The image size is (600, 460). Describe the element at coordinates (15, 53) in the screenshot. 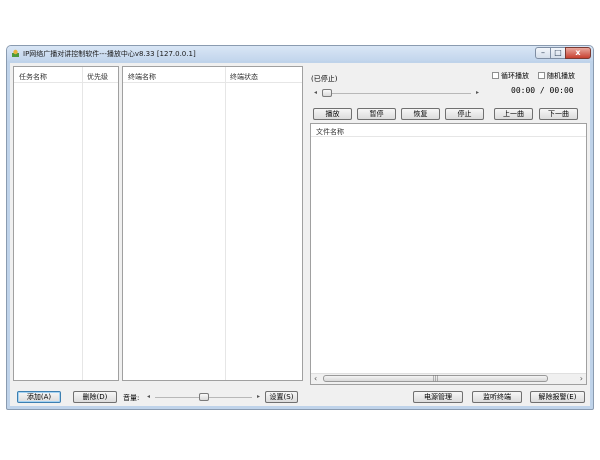

I see `app-icon` at that location.